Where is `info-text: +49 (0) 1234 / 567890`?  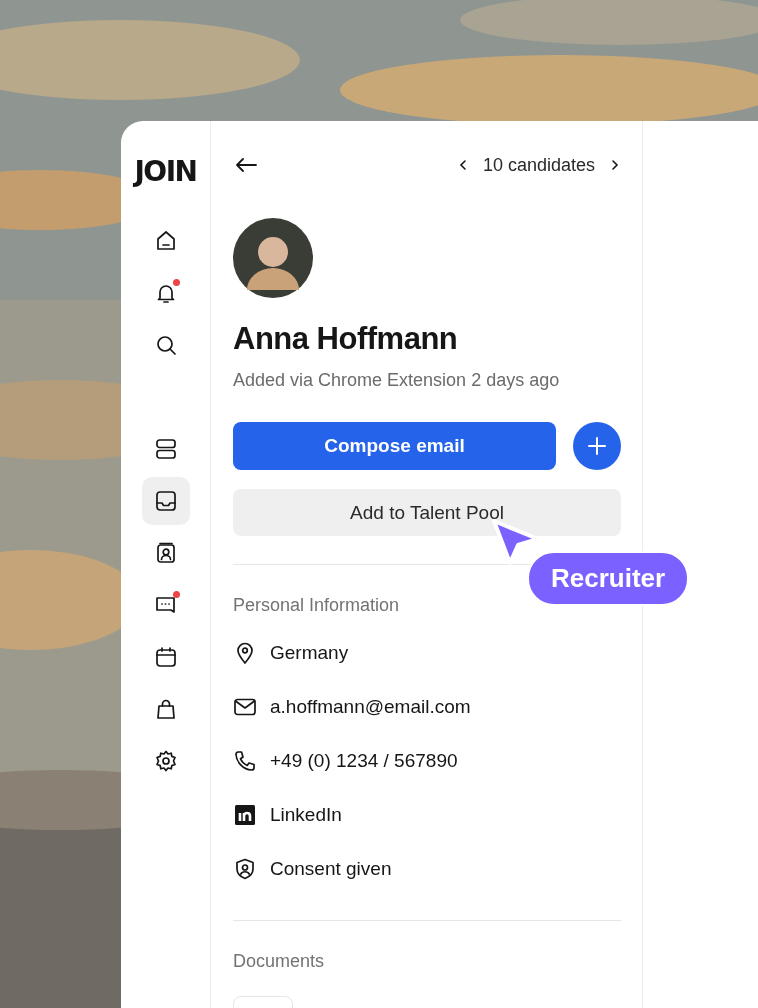
info-text: +49 (0) 1234 / 567890 is located at coordinates (364, 761).